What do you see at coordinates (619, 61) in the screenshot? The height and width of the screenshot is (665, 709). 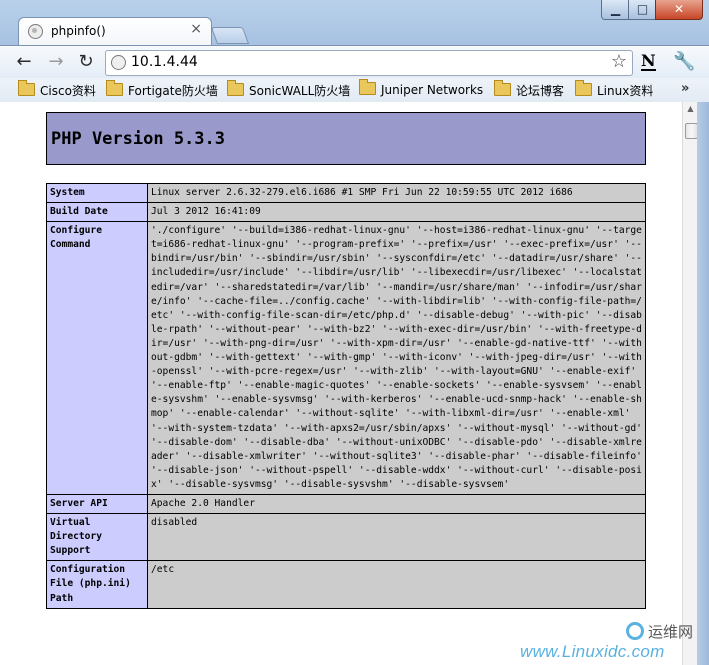 I see `bookmark-star-icon: ☆` at bounding box center [619, 61].